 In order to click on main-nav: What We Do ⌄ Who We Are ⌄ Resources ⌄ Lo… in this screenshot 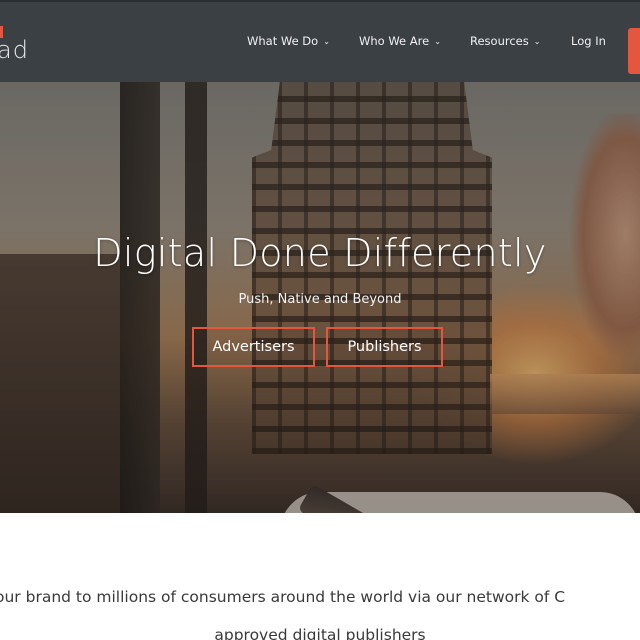, I will do `click(320, 43)`.